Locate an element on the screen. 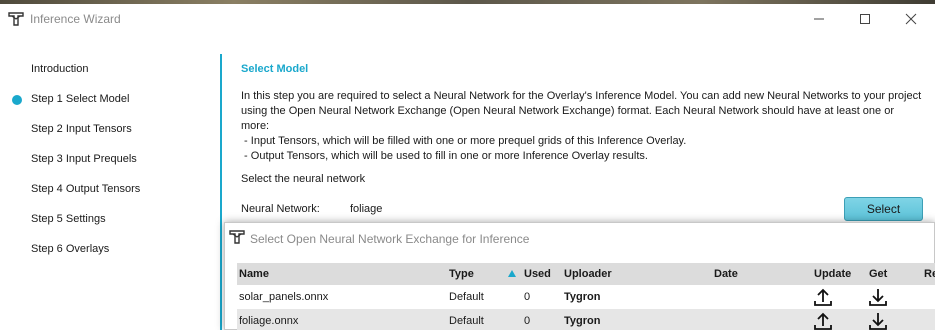 The width and height of the screenshot is (935, 330). maximize-icon is located at coordinates (865, 19).